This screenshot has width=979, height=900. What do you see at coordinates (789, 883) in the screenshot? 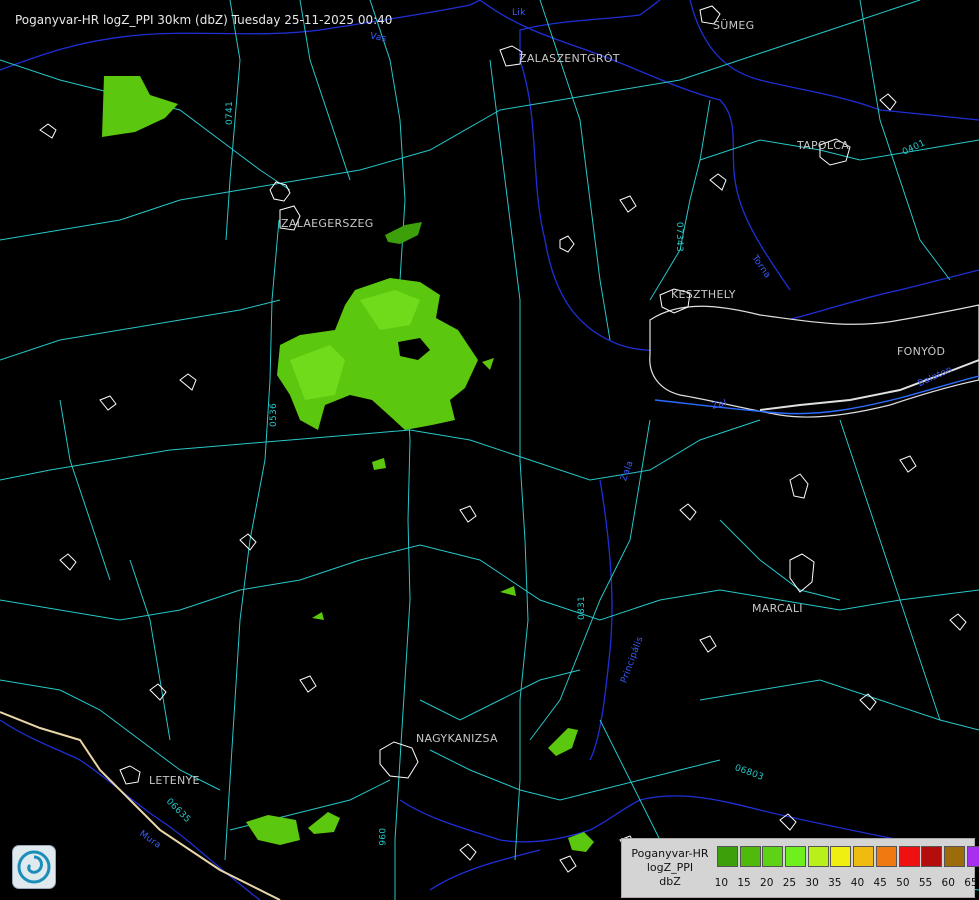
I see `legend-tick-label: 25` at bounding box center [789, 883].